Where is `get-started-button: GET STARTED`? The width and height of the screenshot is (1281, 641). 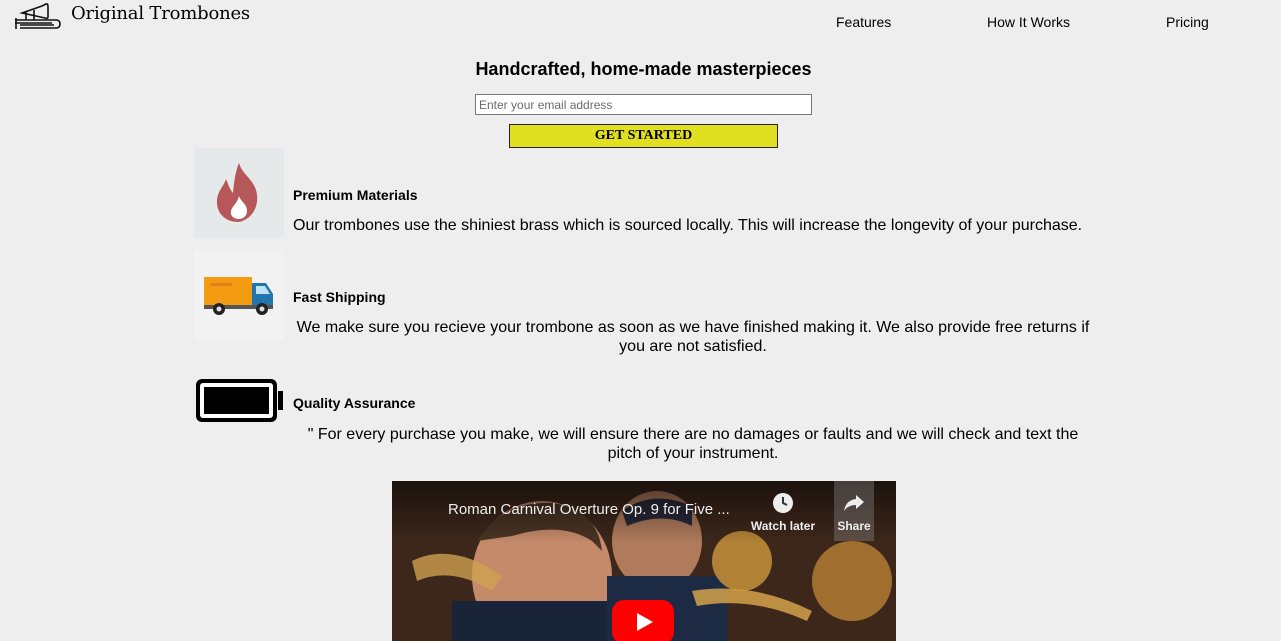 get-started-button: GET STARTED is located at coordinates (643, 136).